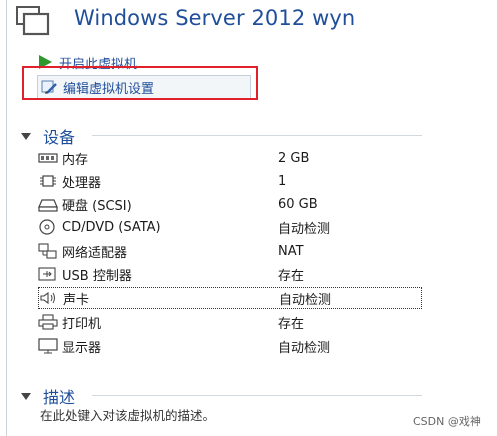  I want to click on display-icon, so click(48, 346).